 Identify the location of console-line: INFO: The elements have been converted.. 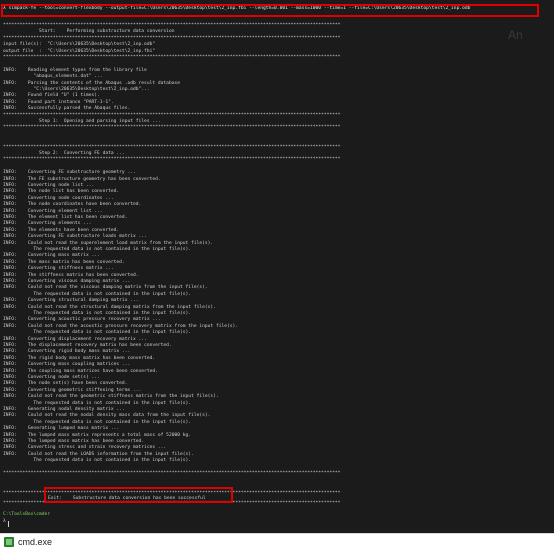
(61, 230).